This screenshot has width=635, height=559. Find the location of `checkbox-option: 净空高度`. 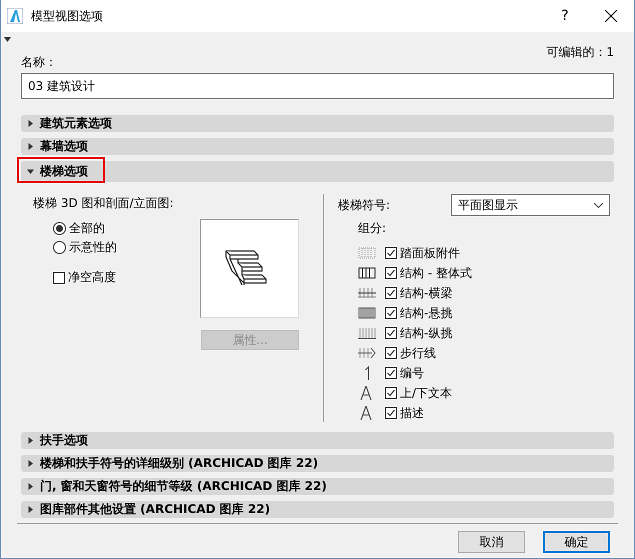

checkbox-option: 净空高度 is located at coordinates (84, 277).